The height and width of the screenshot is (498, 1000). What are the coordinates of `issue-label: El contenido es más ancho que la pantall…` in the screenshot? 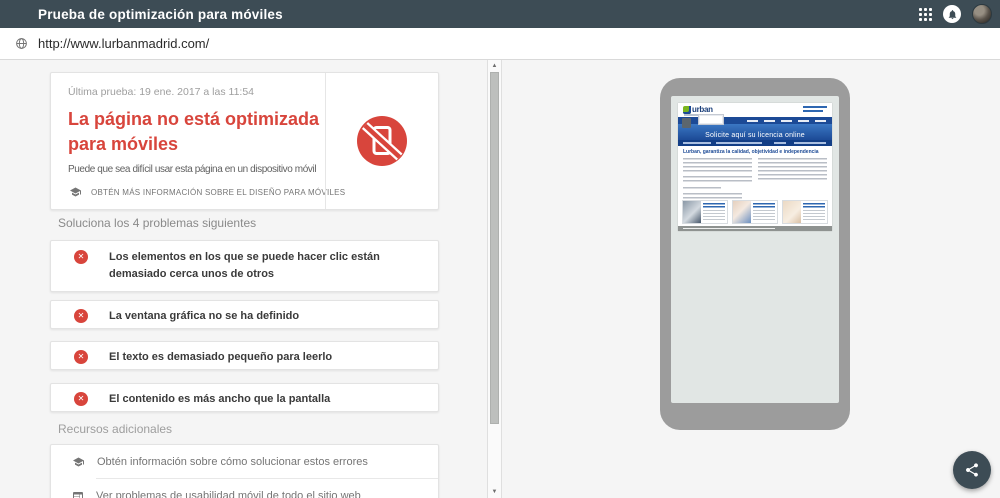 It's located at (220, 399).